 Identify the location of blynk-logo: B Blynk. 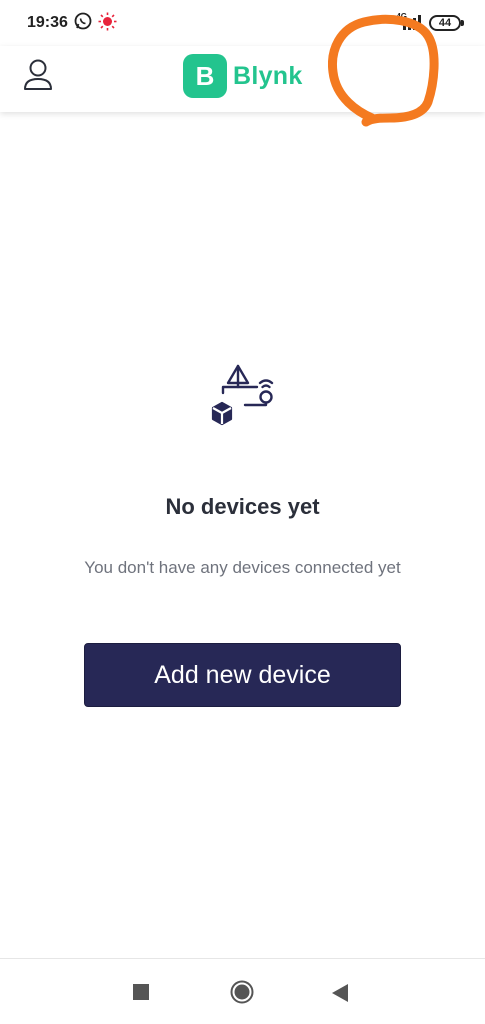
(243, 76).